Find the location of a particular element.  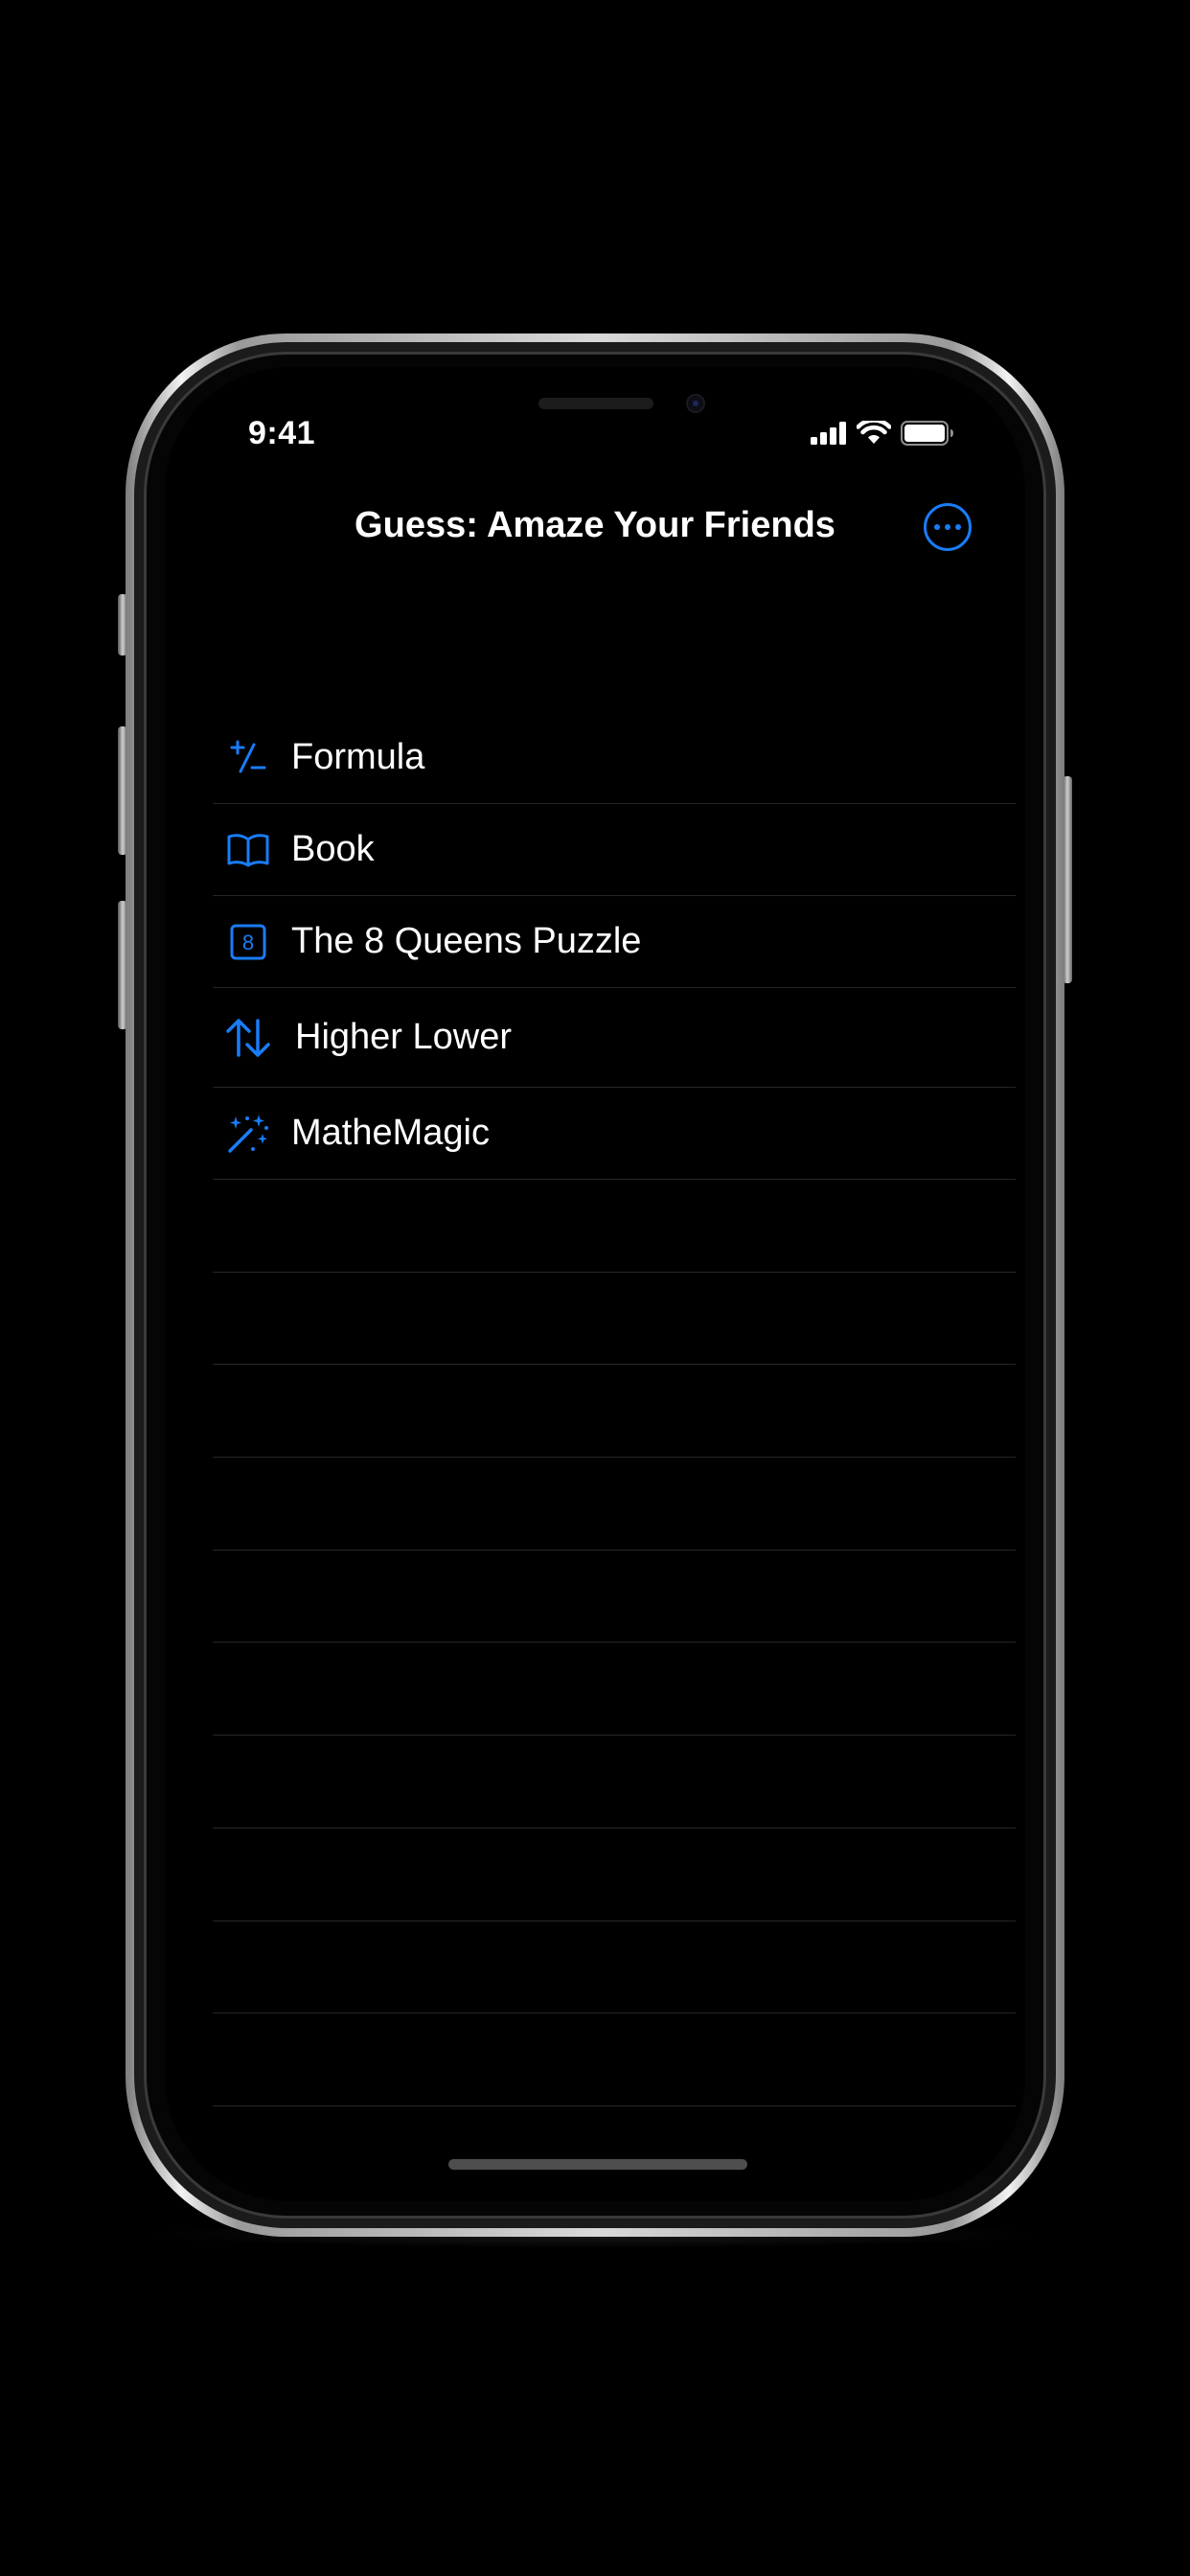

number-8-glyph: 8 is located at coordinates (248, 942).